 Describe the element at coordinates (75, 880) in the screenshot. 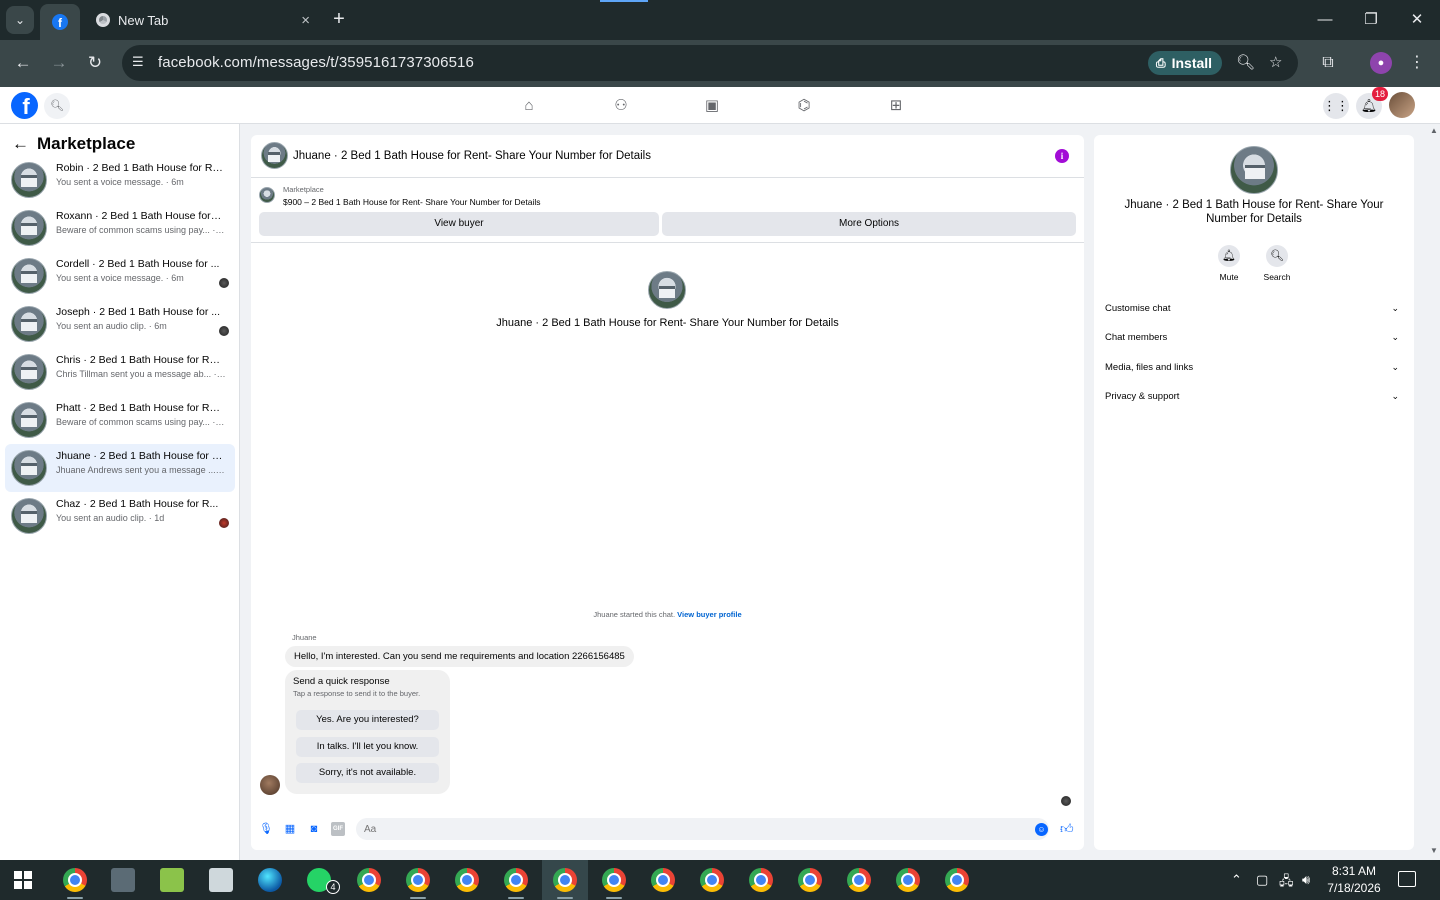

I see `chrome-app-icon` at that location.